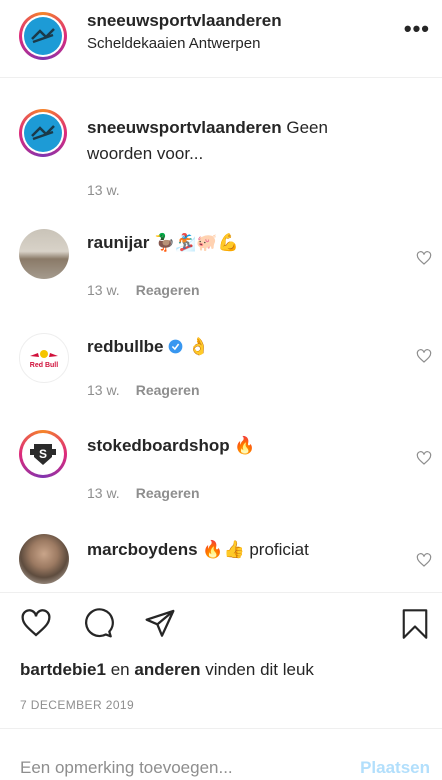 The image size is (442, 780). What do you see at coordinates (44, 254) in the screenshot?
I see `comment-avatar-raunijar` at bounding box center [44, 254].